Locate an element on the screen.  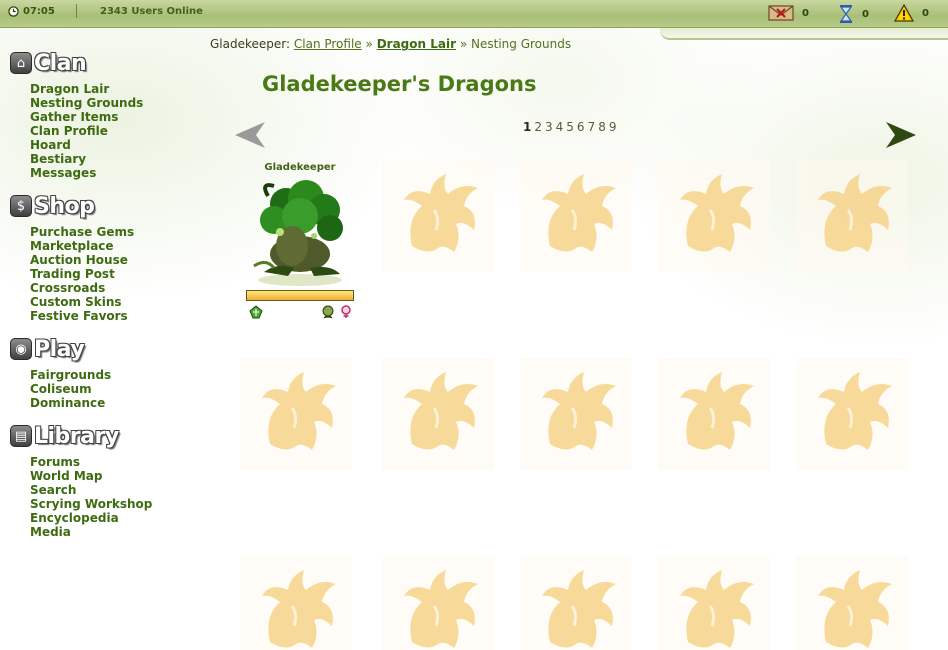
page-link-8: 8 is located at coordinates (602, 127).